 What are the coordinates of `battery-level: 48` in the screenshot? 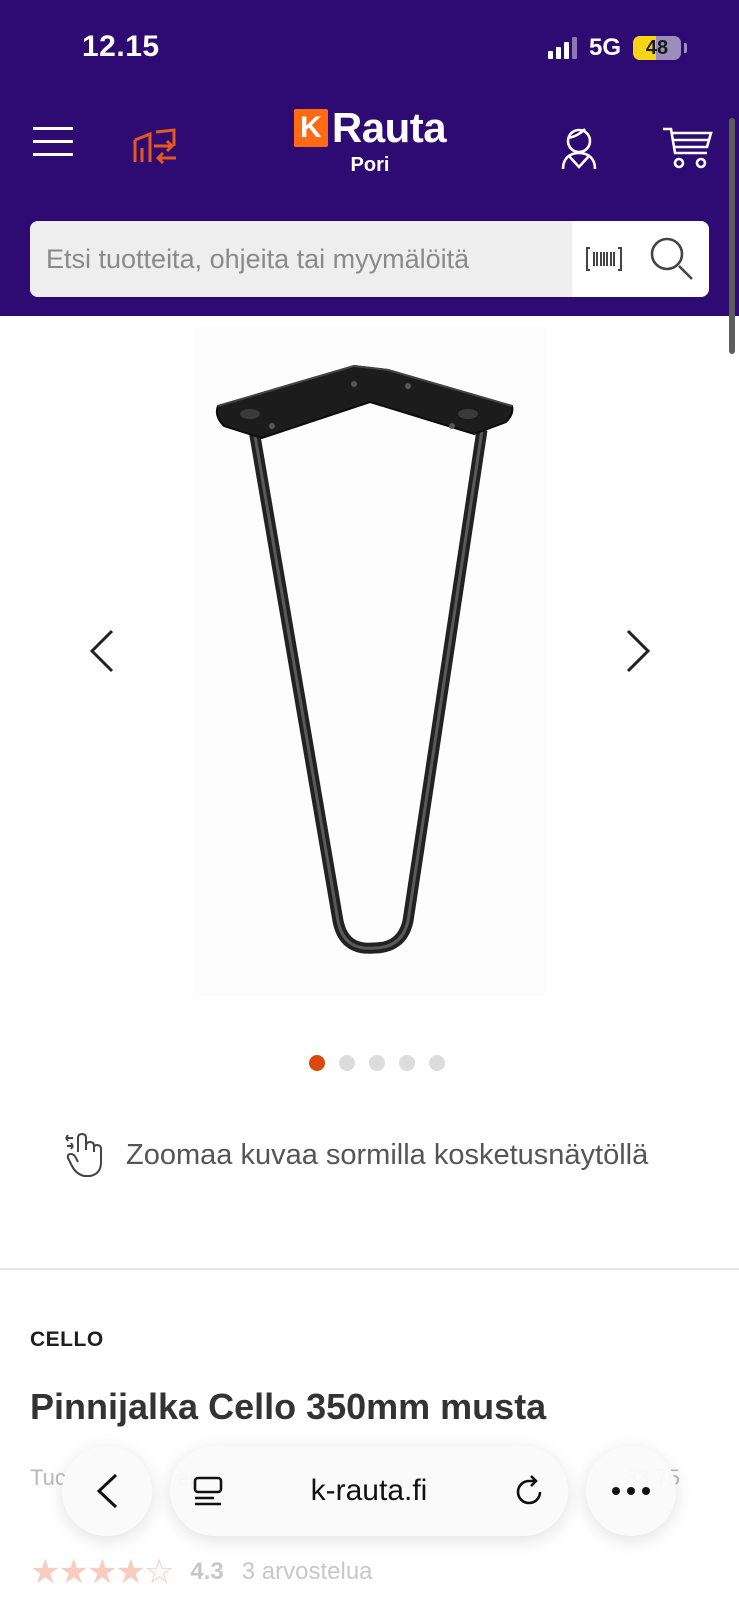 It's located at (657, 47).